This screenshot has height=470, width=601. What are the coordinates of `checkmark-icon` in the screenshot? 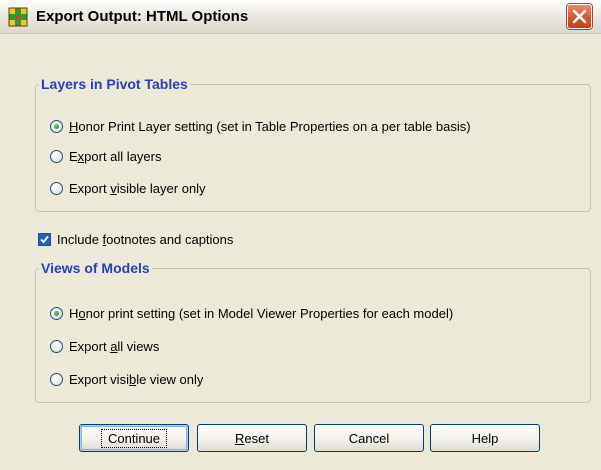 It's located at (44, 239).